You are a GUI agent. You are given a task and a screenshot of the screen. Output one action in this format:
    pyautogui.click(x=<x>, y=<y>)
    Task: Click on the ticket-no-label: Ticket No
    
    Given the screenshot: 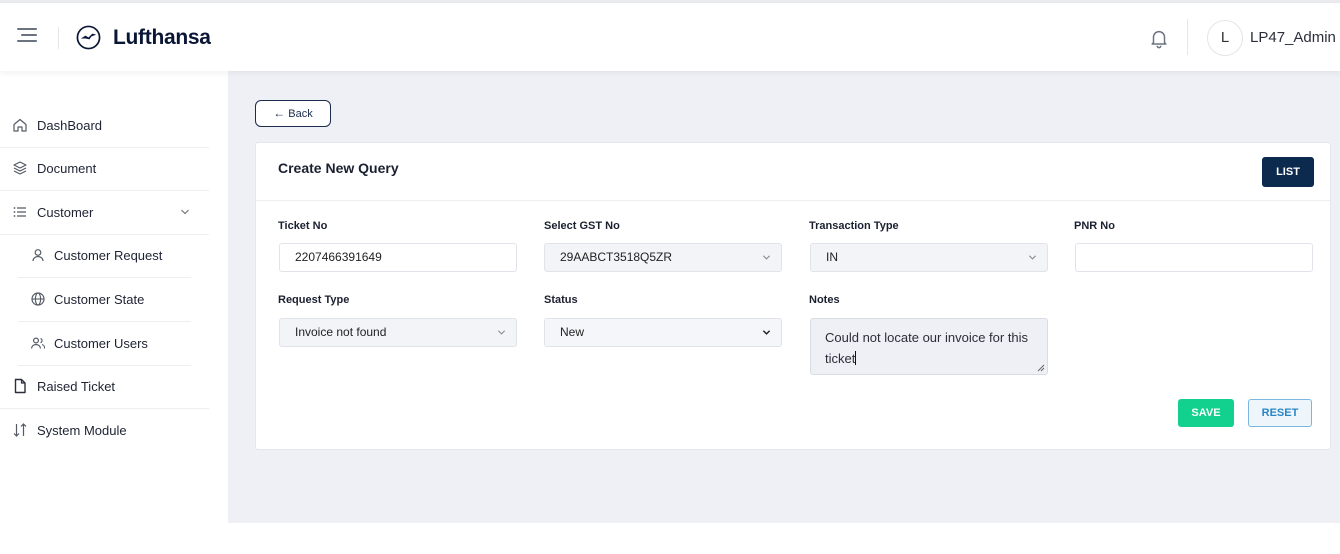 What is the action you would take?
    pyautogui.click(x=303, y=226)
    